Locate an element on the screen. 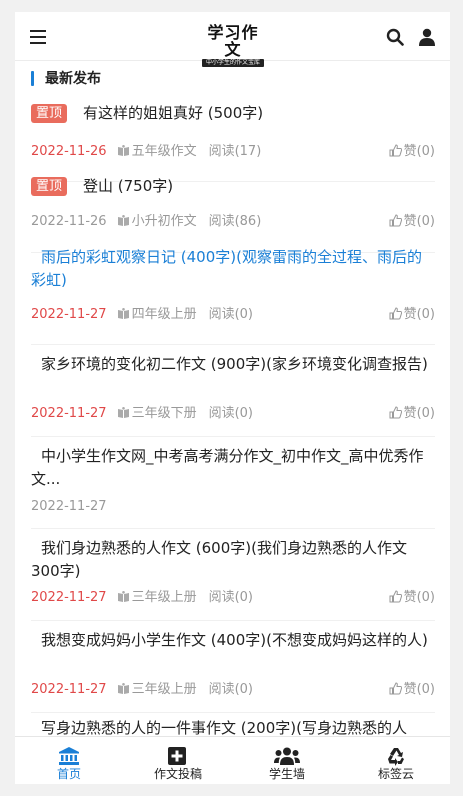  nav-label: 标签云 is located at coordinates (395, 774).